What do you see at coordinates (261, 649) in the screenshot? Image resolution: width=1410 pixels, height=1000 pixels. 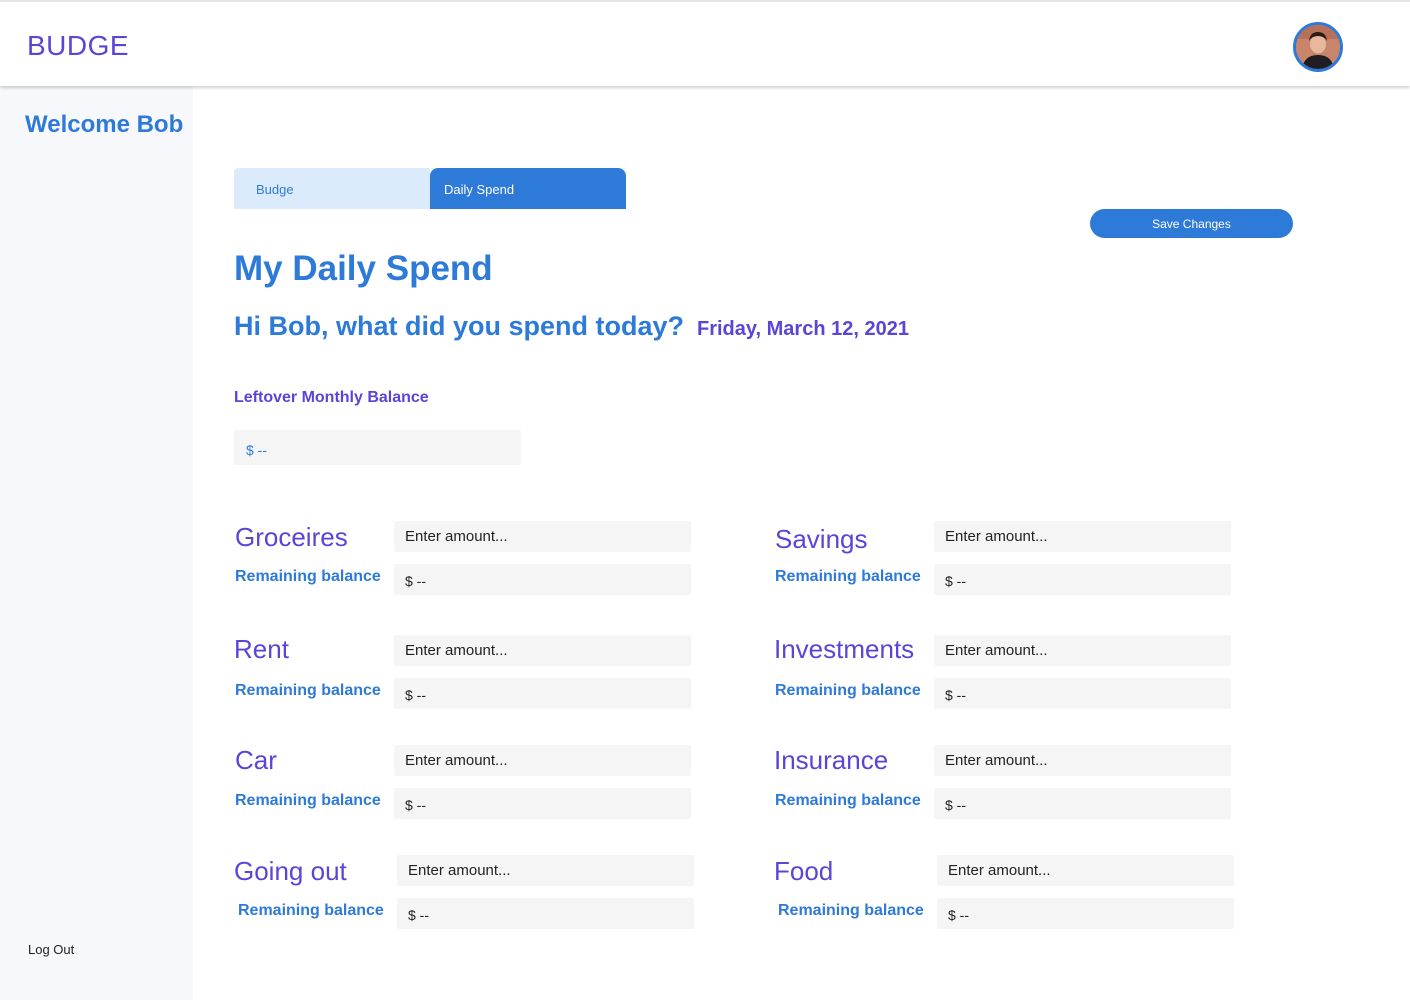 I see `category-name-rent: Rent` at bounding box center [261, 649].